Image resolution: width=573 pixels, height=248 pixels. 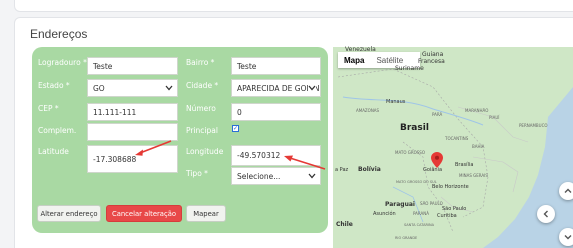 I want to click on logradouro-label: Logradouro *, so click(x=62, y=62).